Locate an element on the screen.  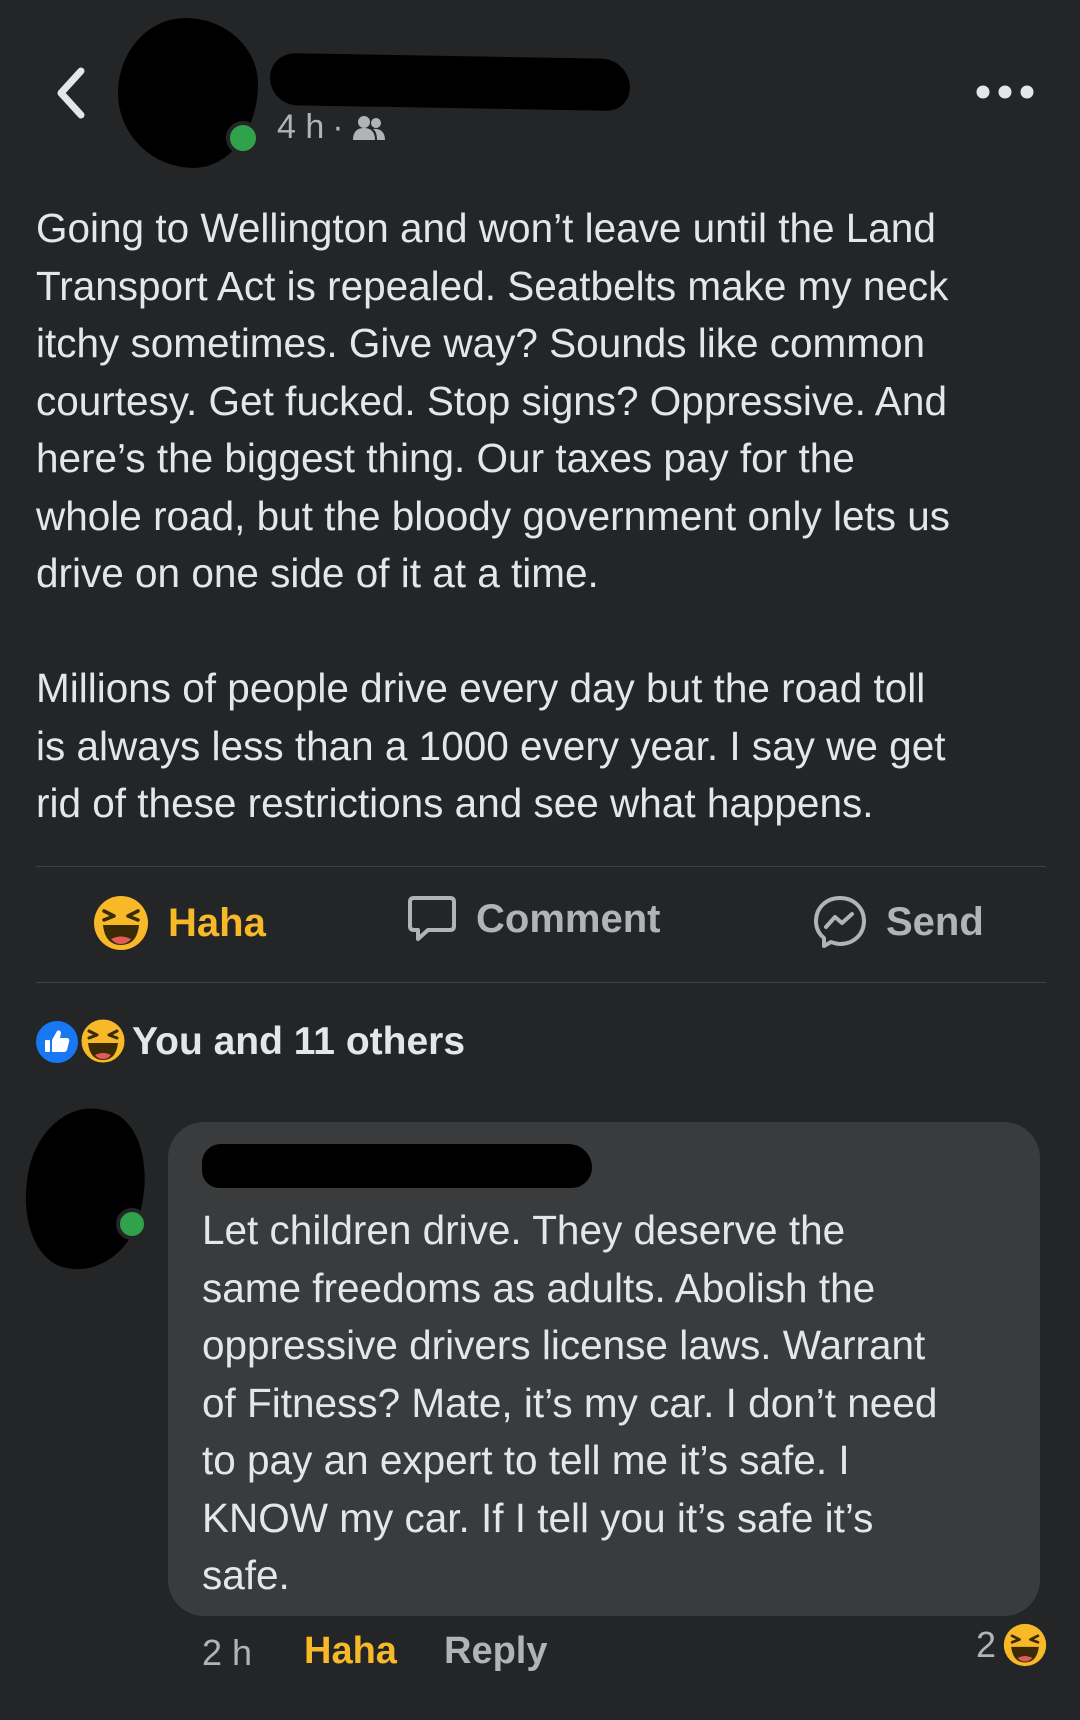
reactions-summary: You and 11 others is located at coordinates (249, 1042).